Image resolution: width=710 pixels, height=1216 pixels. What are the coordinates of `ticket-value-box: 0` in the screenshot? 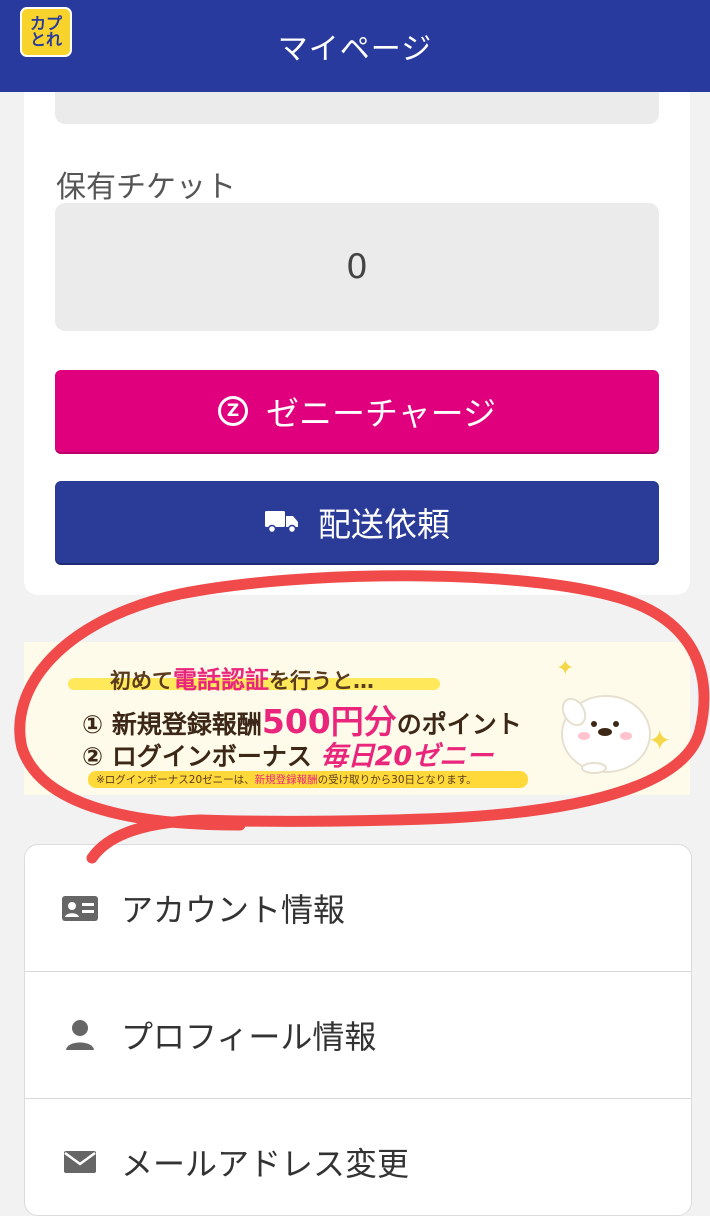 It's located at (357, 267).